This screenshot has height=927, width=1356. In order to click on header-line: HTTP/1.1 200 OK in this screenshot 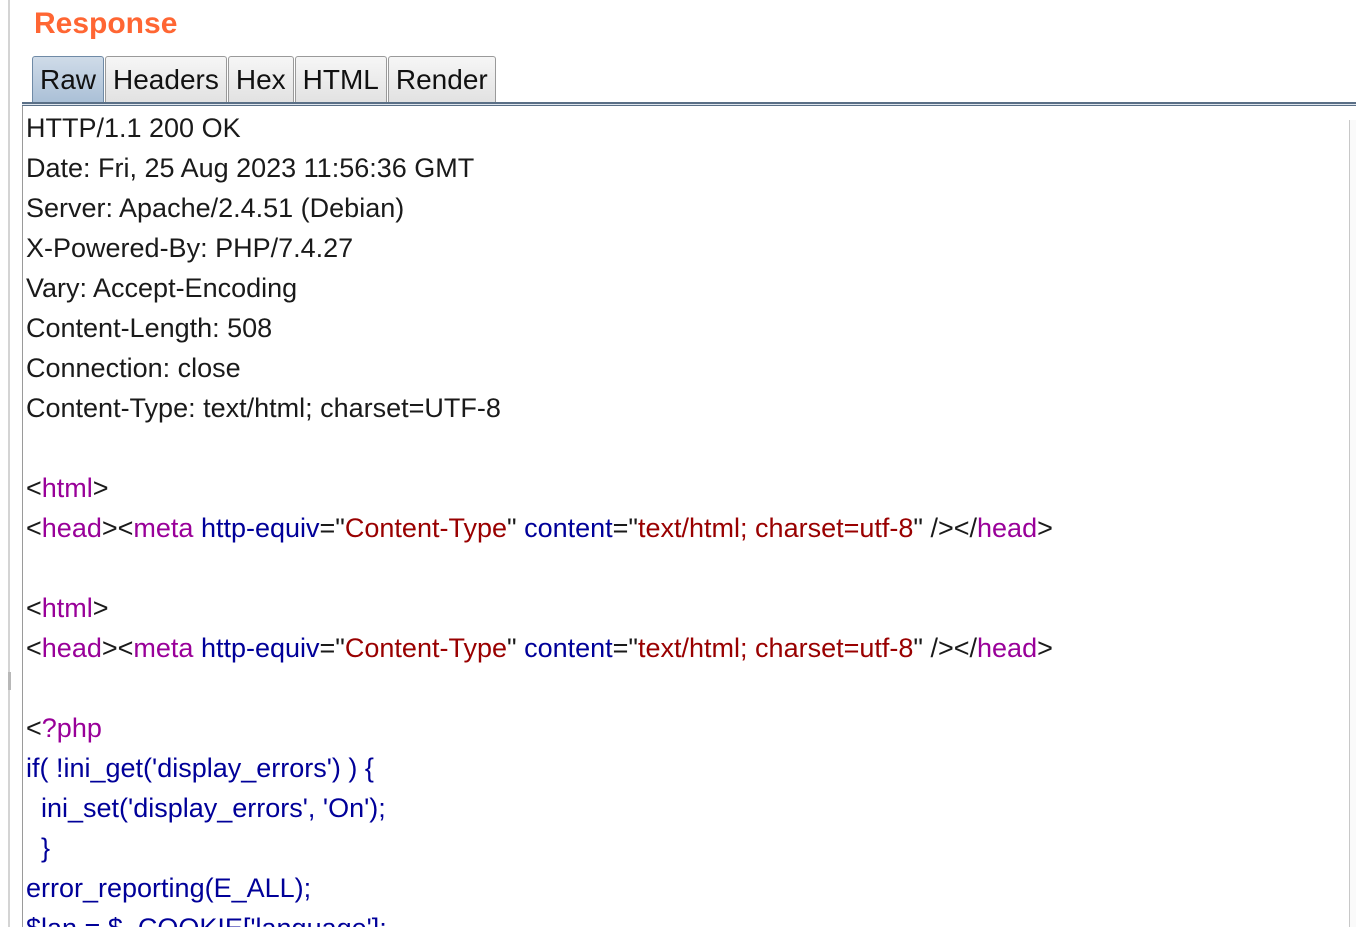, I will do `click(133, 128)`.